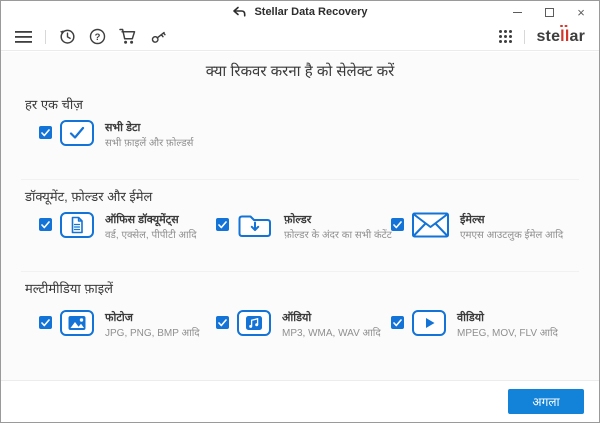 This screenshot has height=423, width=600. What do you see at coordinates (77, 225) in the screenshot?
I see `document-icon` at bounding box center [77, 225].